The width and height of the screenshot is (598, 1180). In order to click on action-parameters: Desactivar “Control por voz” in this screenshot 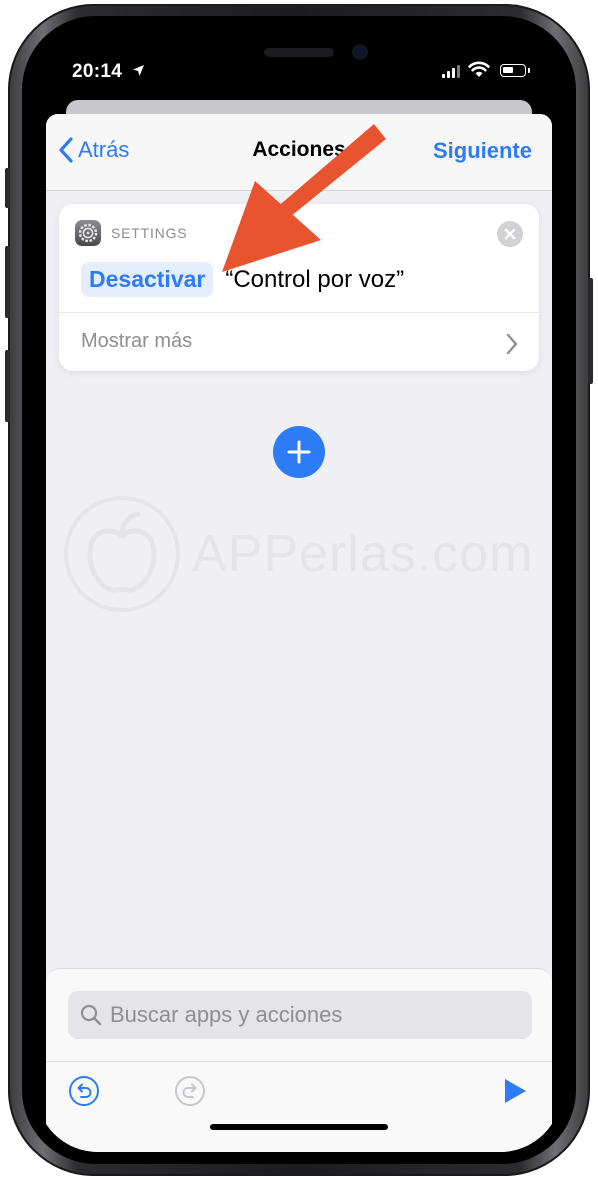, I will do `click(242, 279)`.